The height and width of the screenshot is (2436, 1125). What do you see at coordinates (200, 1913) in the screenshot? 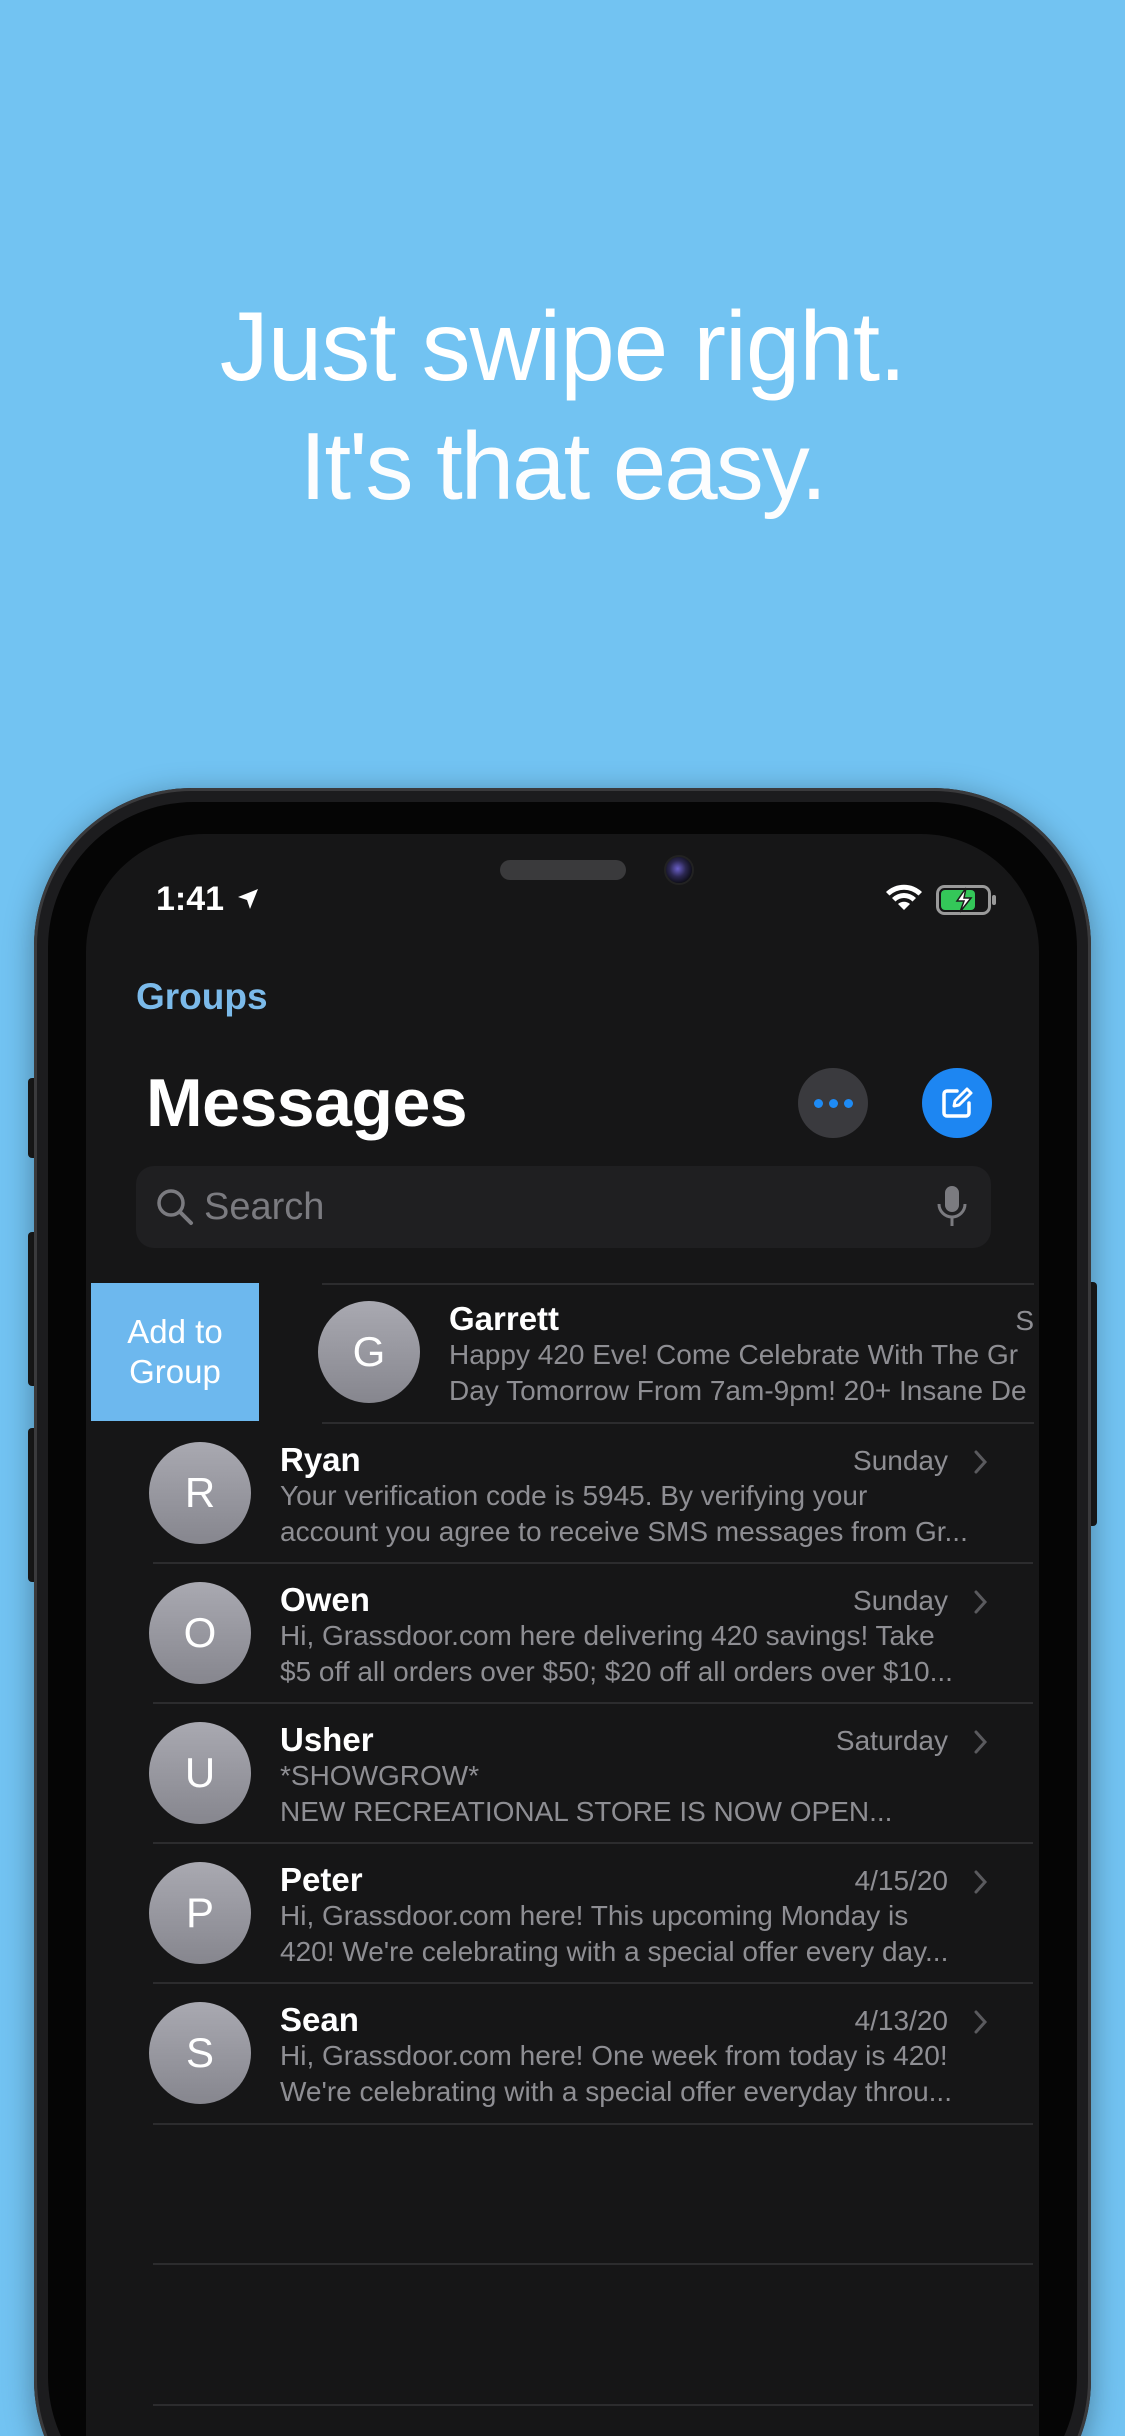
I see `avatar: P` at bounding box center [200, 1913].